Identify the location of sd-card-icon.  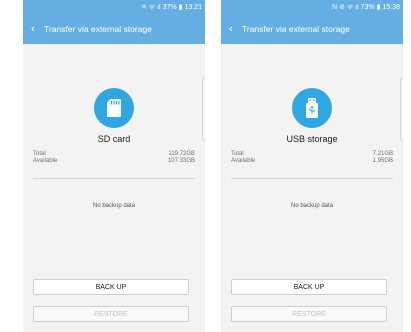
(114, 108).